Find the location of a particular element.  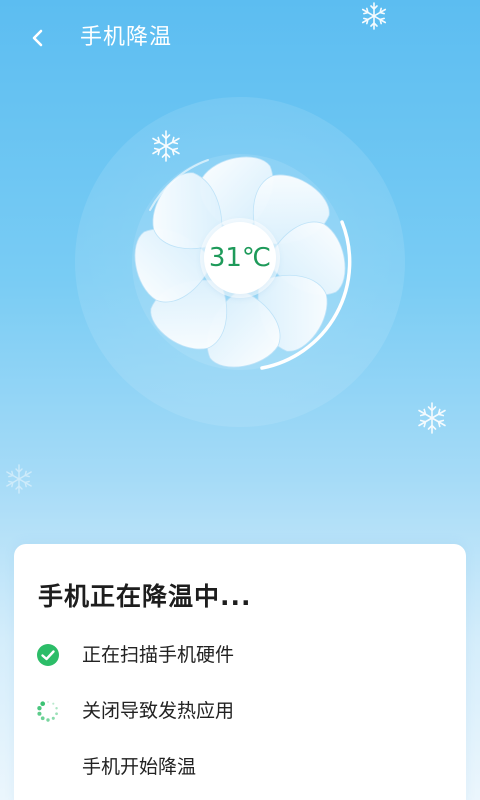

step-close-hot-apps: 关闭导致发热应用 is located at coordinates (244, 711).